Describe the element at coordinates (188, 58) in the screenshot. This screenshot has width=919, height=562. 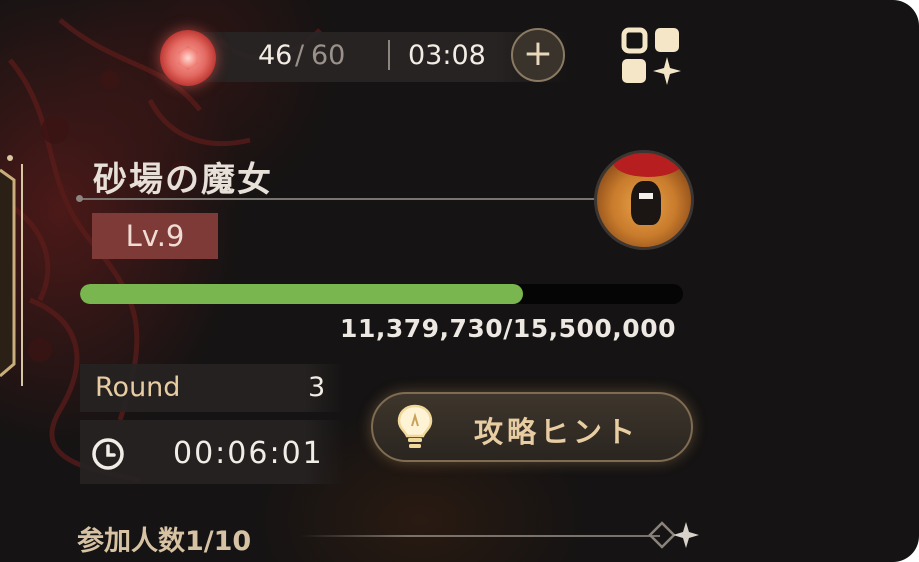
I see `stamina-gem-icon` at that location.